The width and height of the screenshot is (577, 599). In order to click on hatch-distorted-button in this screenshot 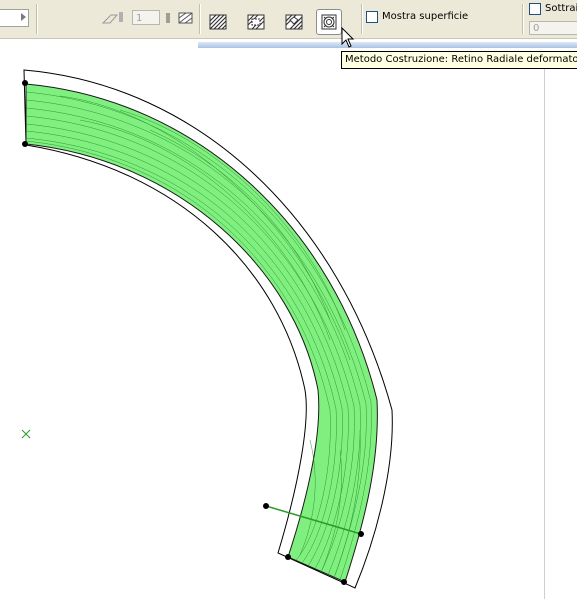, I will do `click(256, 22)`.